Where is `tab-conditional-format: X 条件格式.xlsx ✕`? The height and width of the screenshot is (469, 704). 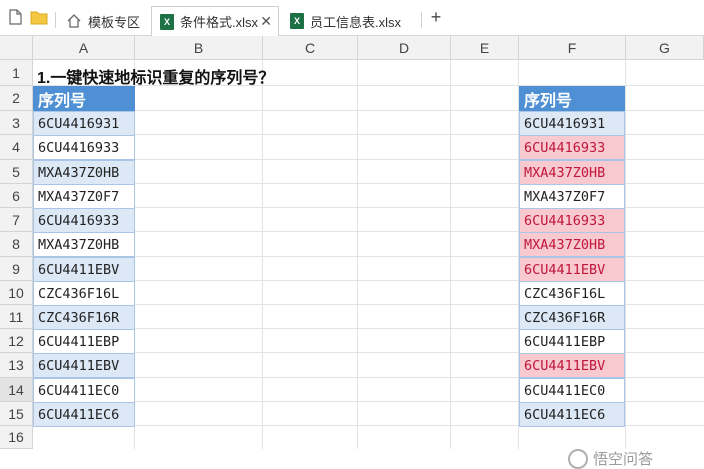
tab-conditional-format: X 条件格式.xlsx ✕ is located at coordinates (215, 21).